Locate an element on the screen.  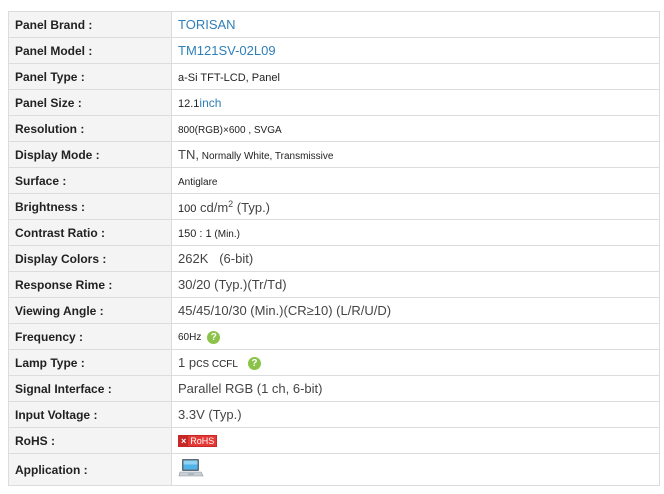
contrast-suffix: (Min.) is located at coordinates (225, 234).